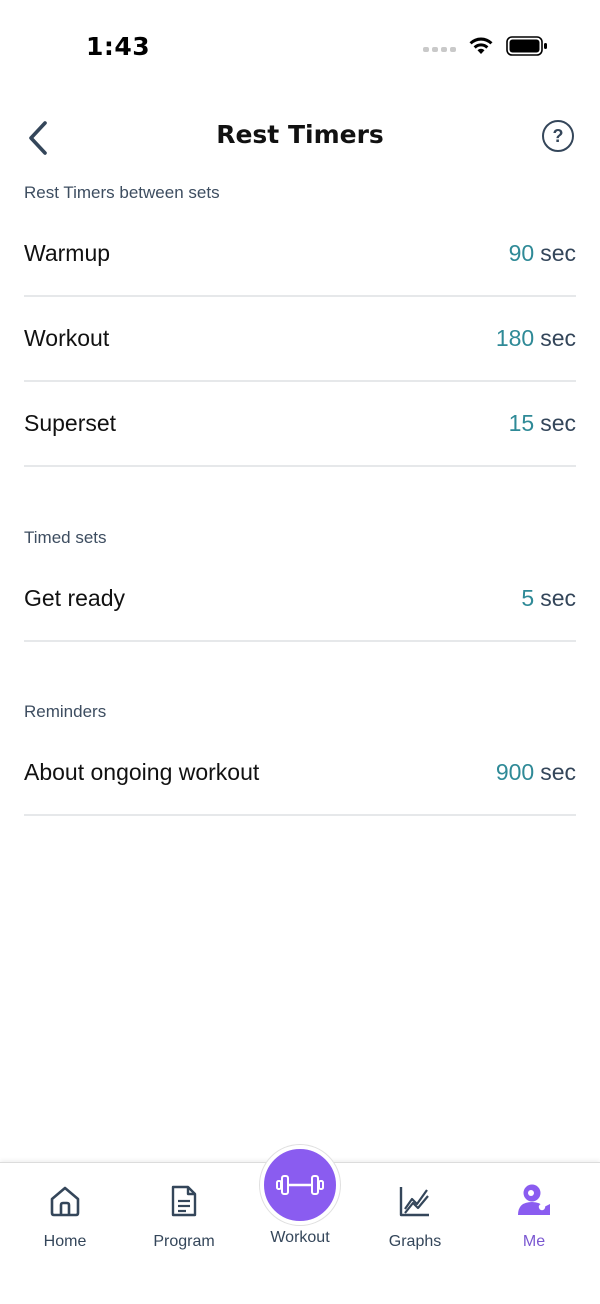 The width and height of the screenshot is (600, 1304). I want to click on tab-graphs: Graphs, so click(415, 1218).